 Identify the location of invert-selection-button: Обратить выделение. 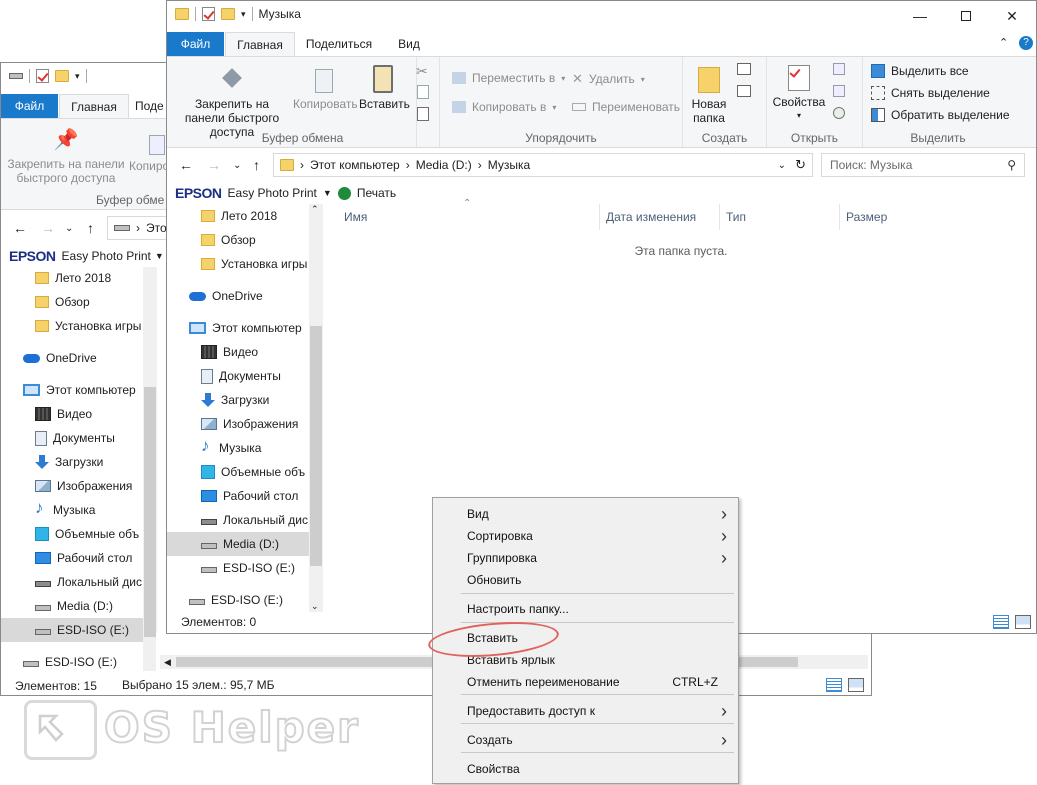
(940, 115).